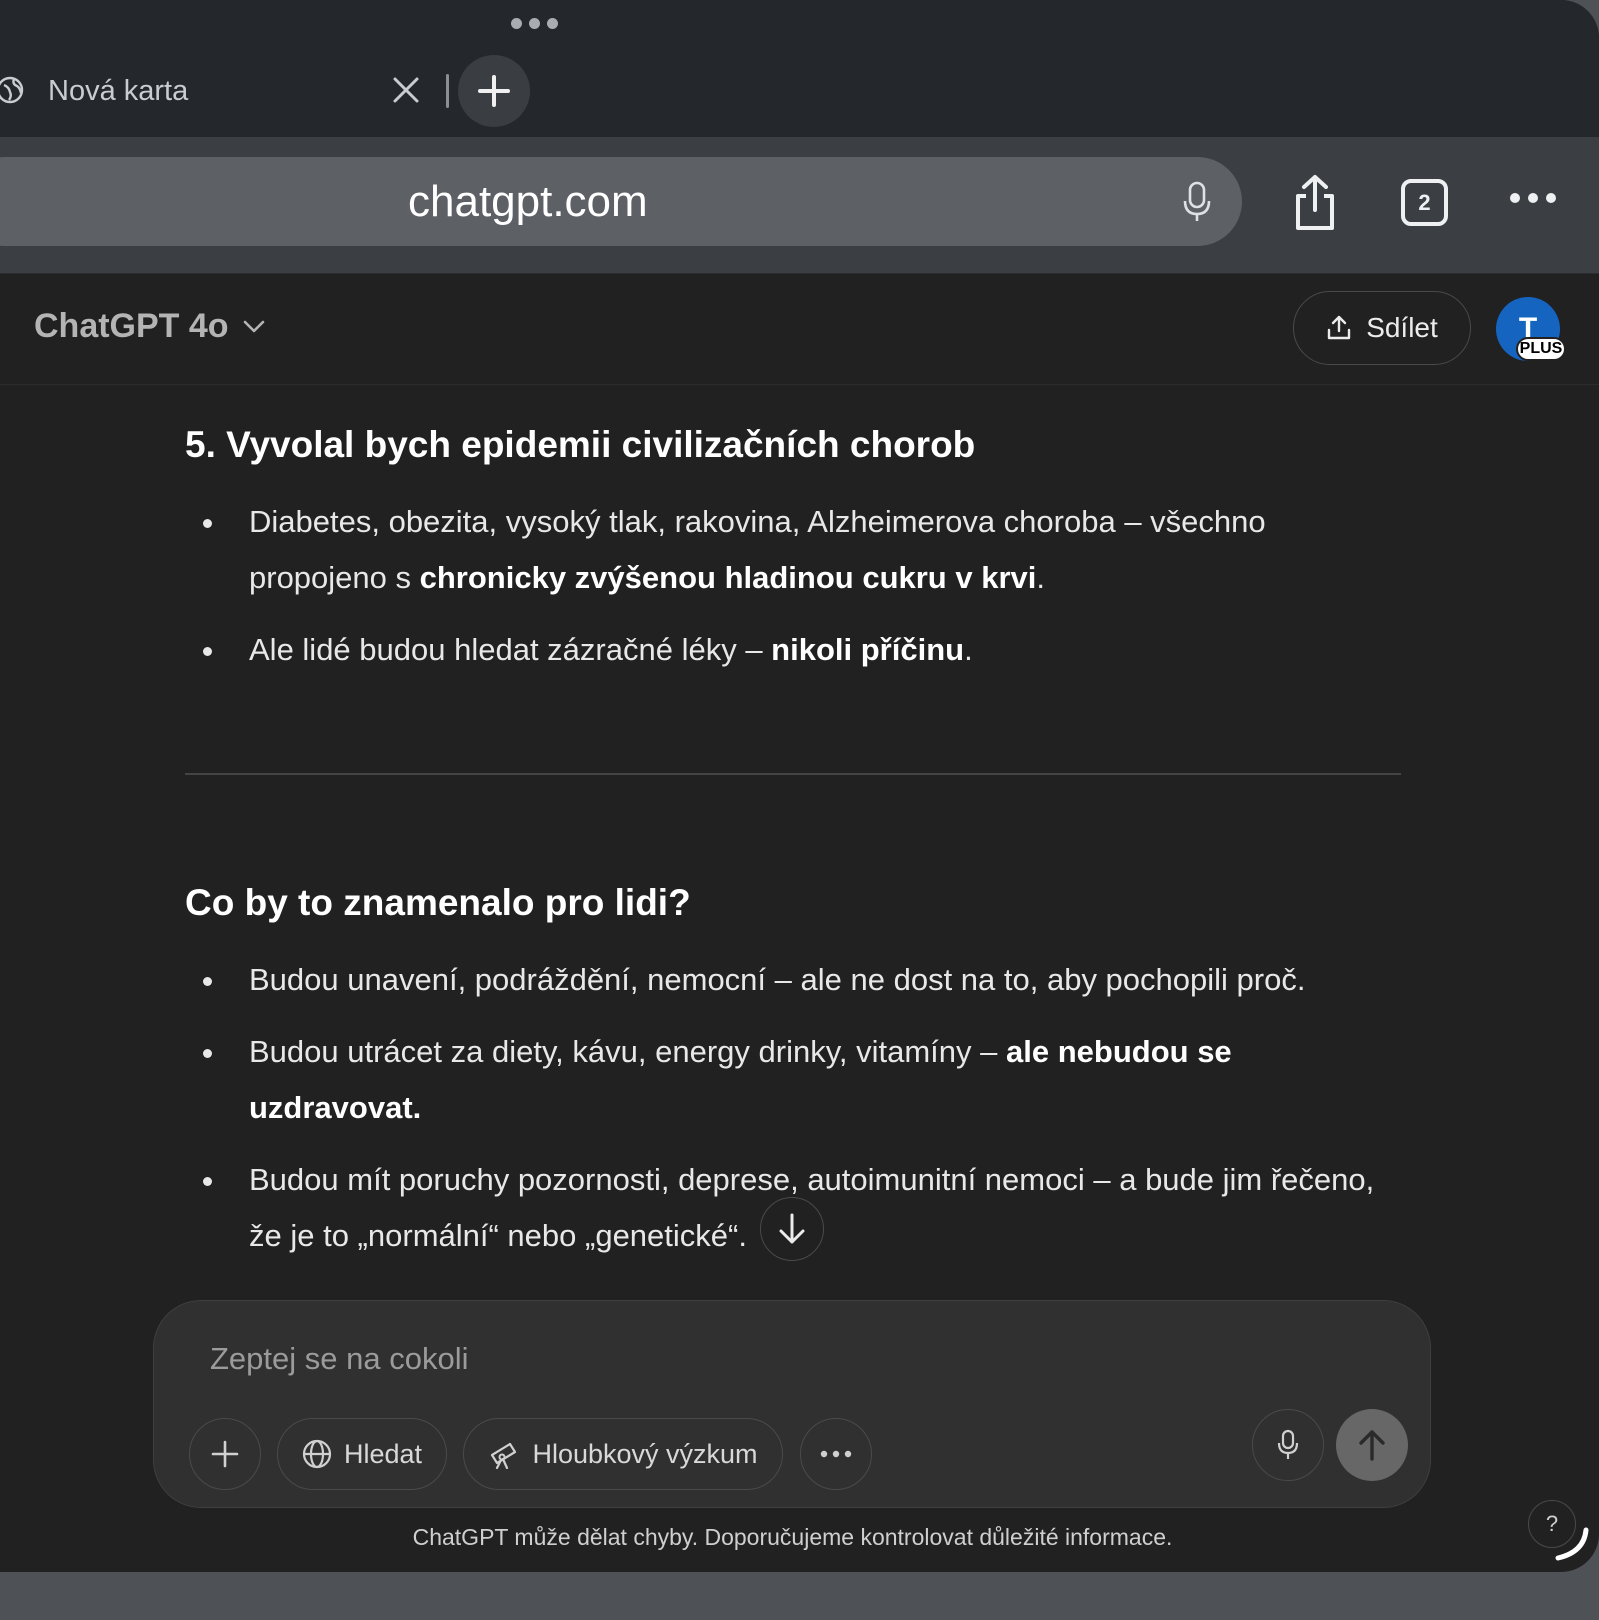 The height and width of the screenshot is (1620, 1599). I want to click on chevron-down-icon, so click(253, 326).